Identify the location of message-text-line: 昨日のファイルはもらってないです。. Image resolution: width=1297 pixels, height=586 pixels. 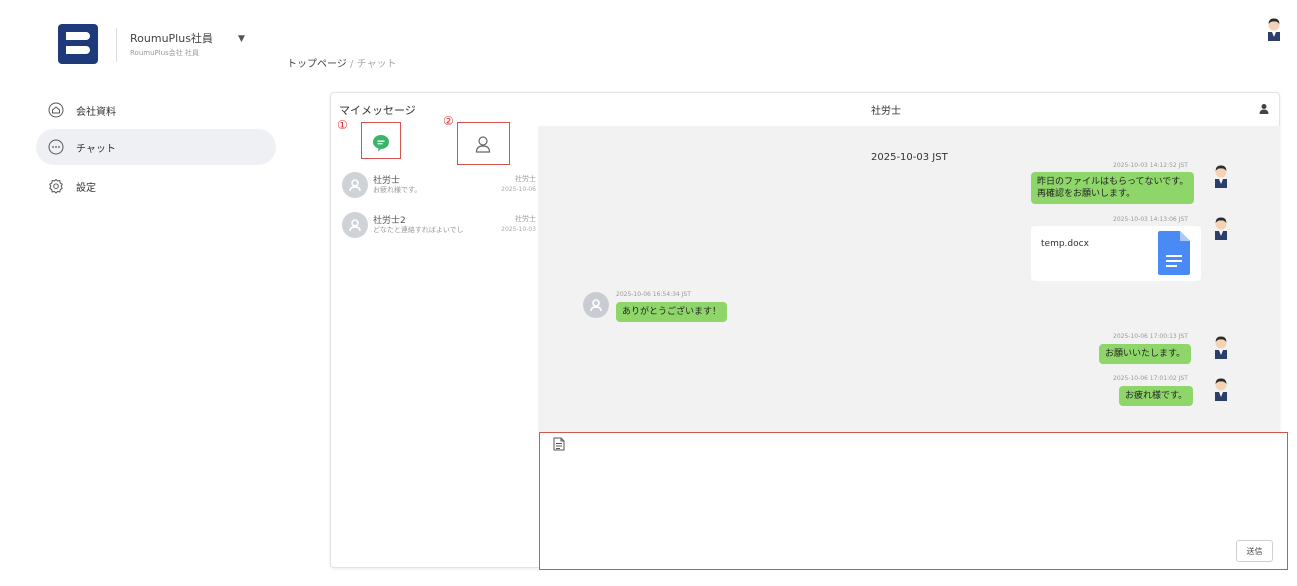
(1113, 182).